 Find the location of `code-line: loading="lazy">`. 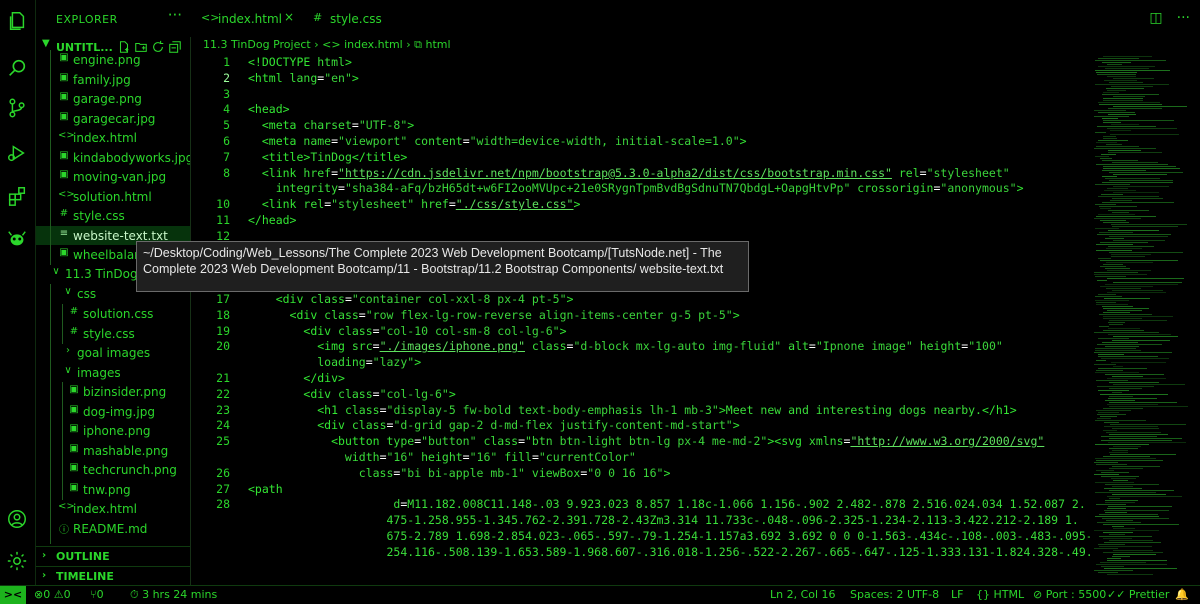

code-line: loading="lazy"> is located at coordinates (334, 362).